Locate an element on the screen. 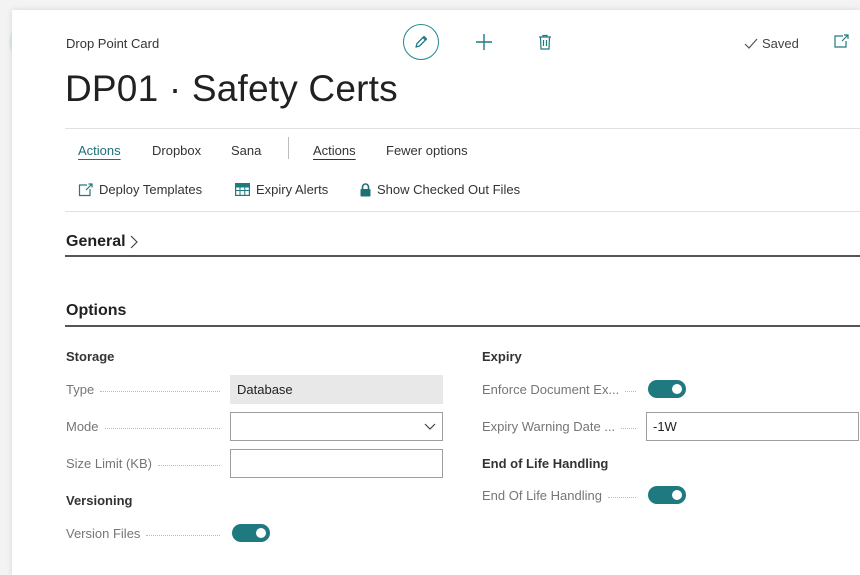 The image size is (860, 575). edit-button is located at coordinates (421, 42).